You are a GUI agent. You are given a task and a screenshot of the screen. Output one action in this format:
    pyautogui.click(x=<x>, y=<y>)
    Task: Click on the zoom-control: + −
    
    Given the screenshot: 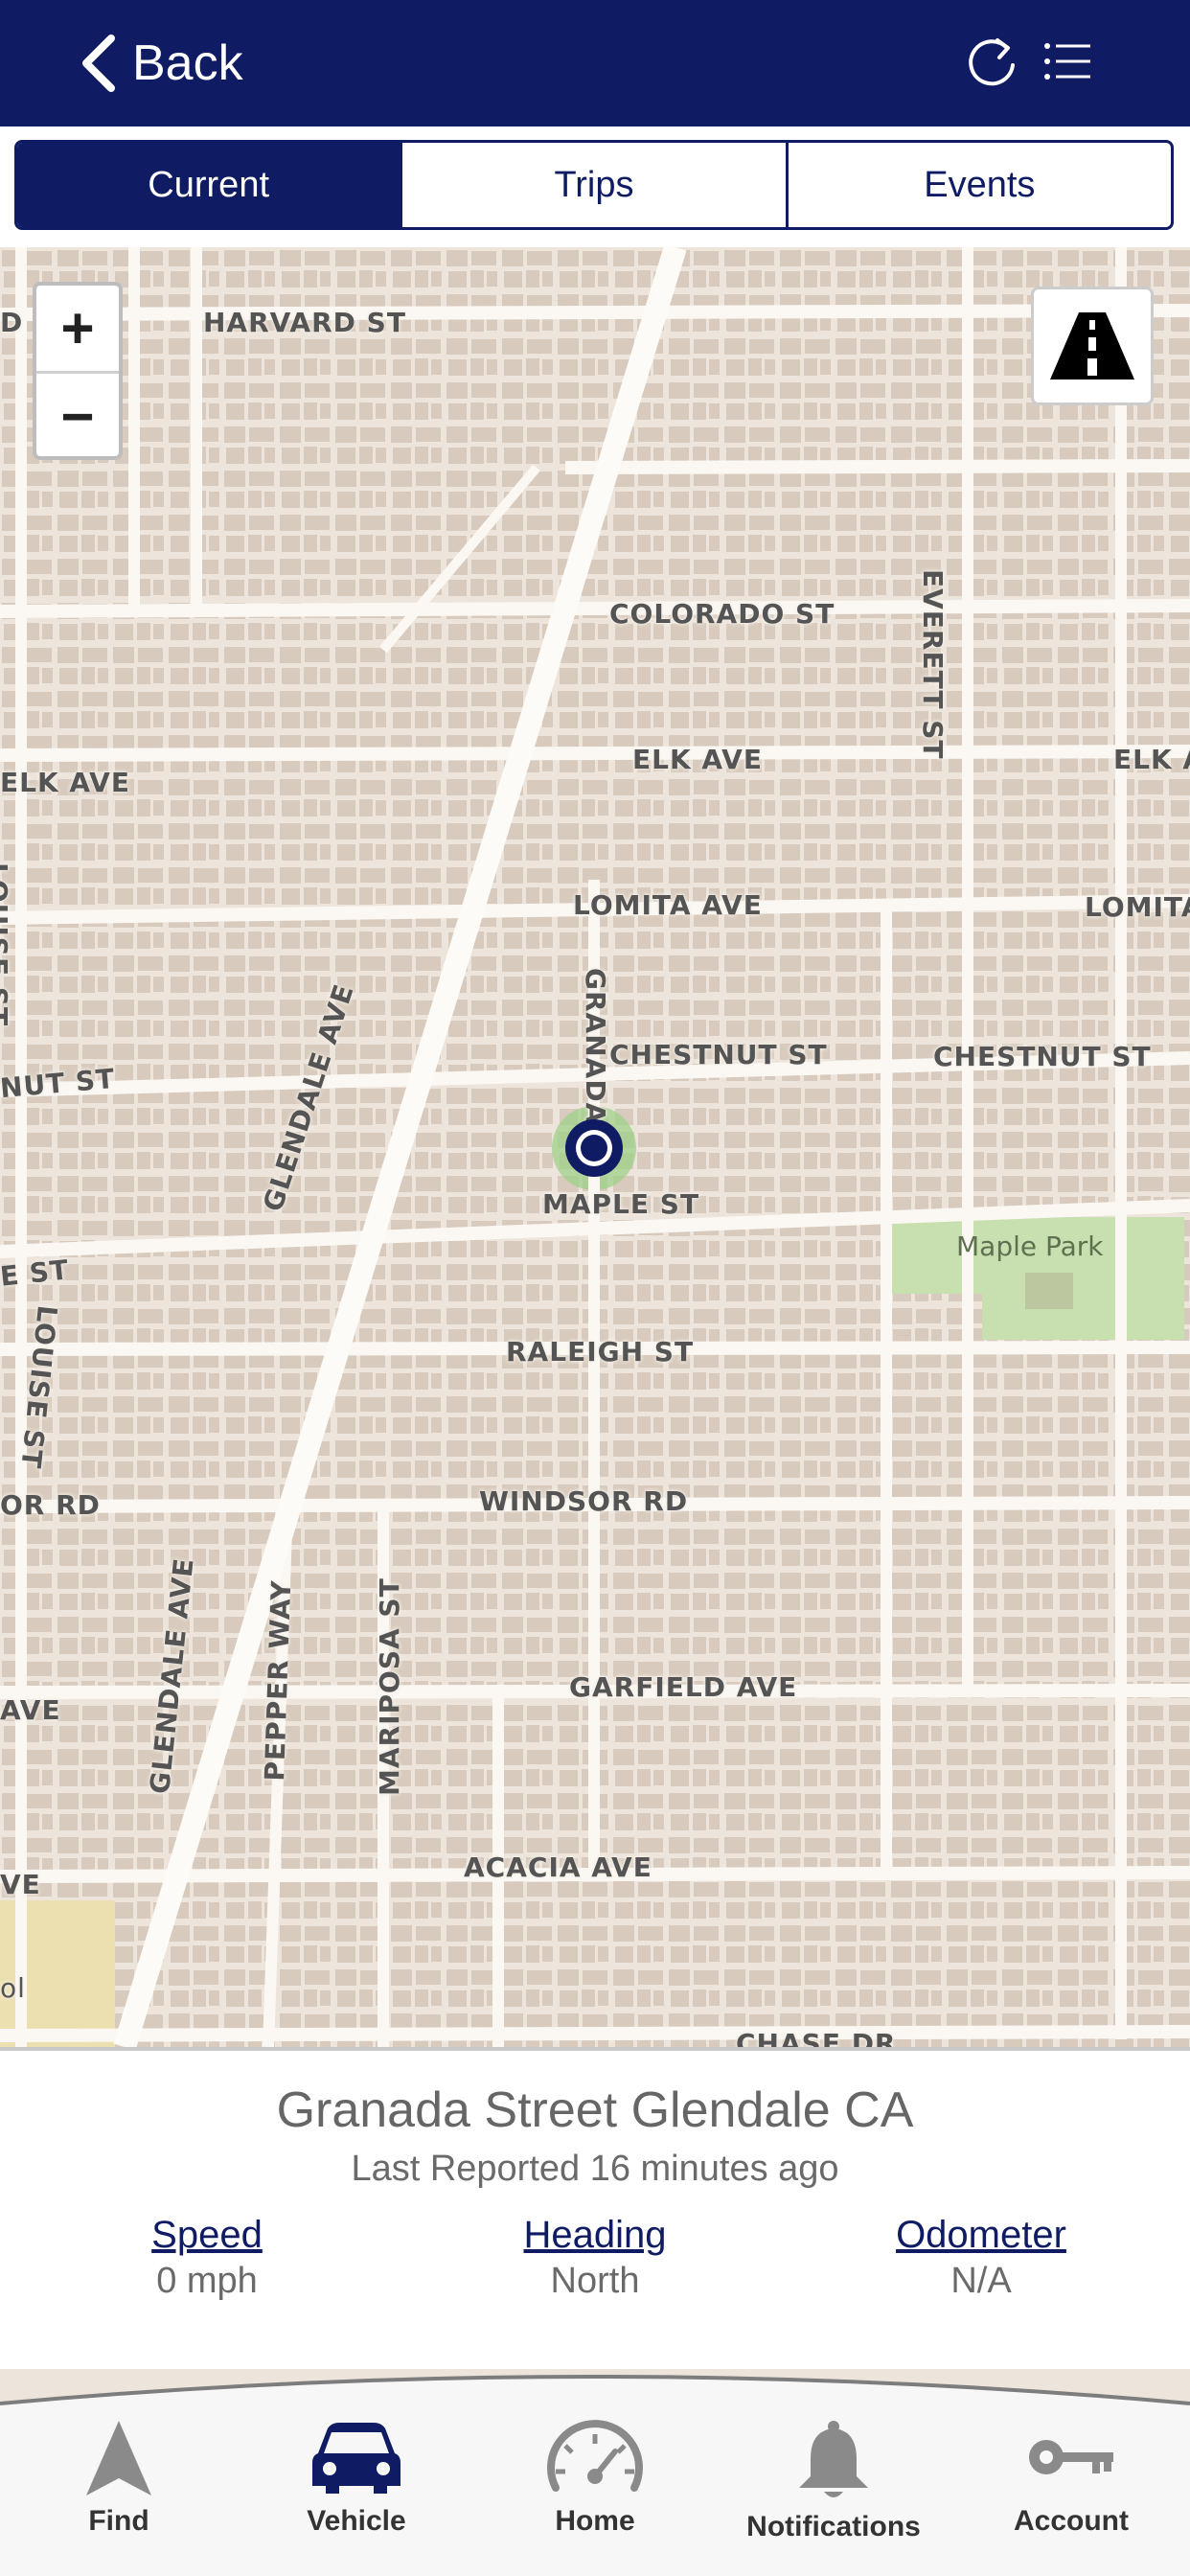 What is the action you would take?
    pyautogui.click(x=78, y=371)
    